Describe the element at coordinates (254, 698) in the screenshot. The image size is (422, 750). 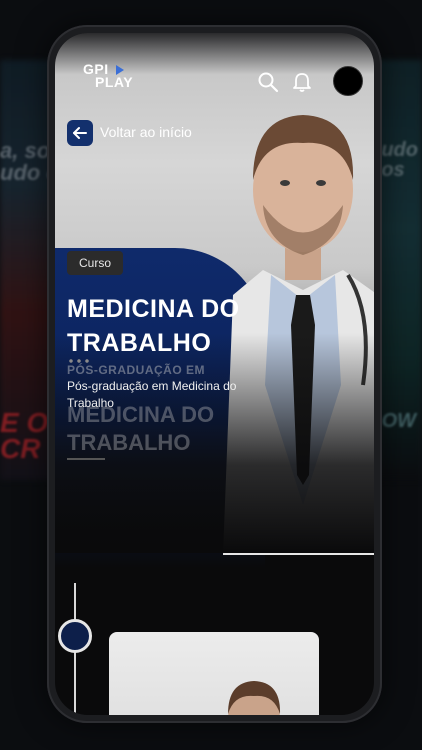
I see `card-thumbnail-image` at that location.